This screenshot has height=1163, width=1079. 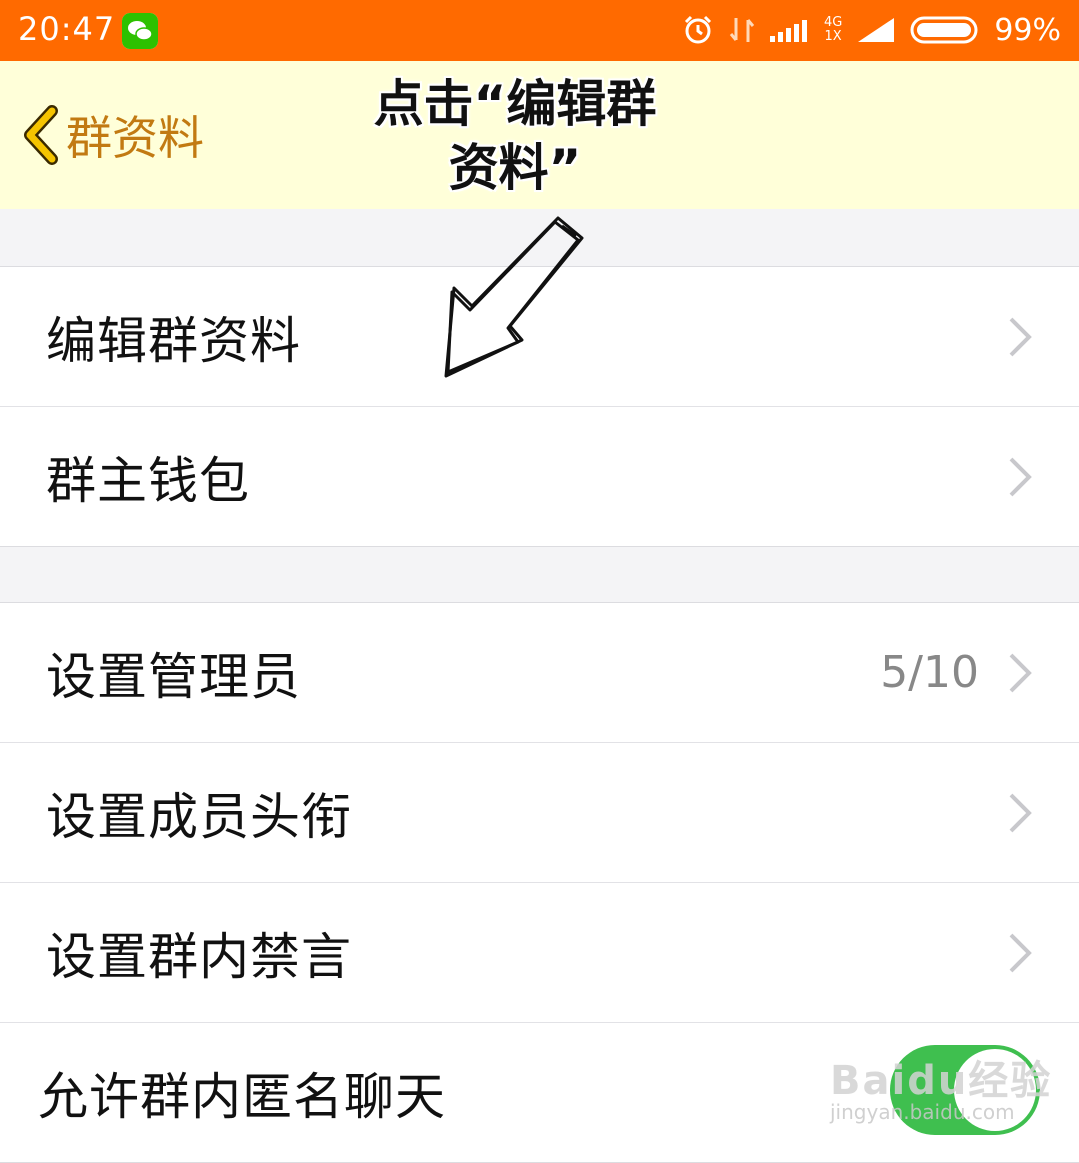 I want to click on annotation-arrow-icon, so click(x=514, y=297).